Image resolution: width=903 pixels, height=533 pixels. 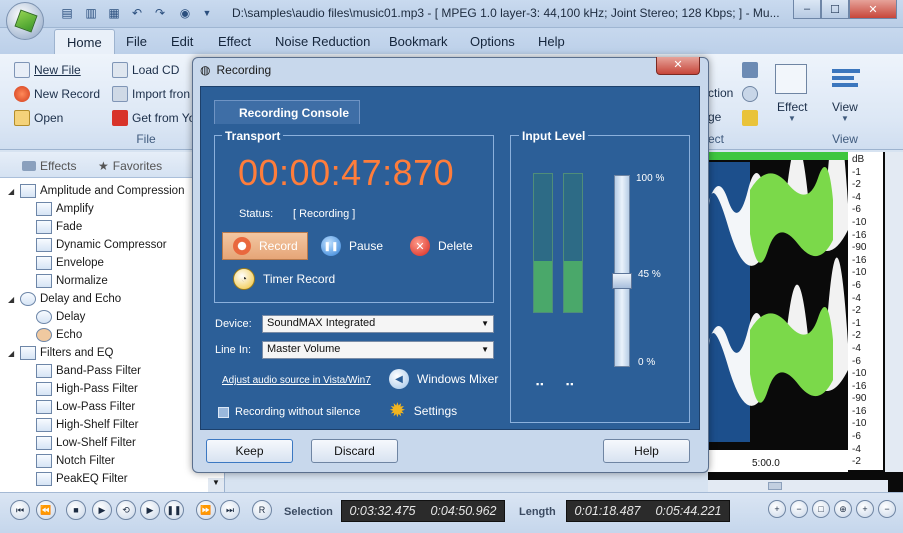 What do you see at coordinates (136, 41) in the screenshot?
I see `tab-file: File` at bounding box center [136, 41].